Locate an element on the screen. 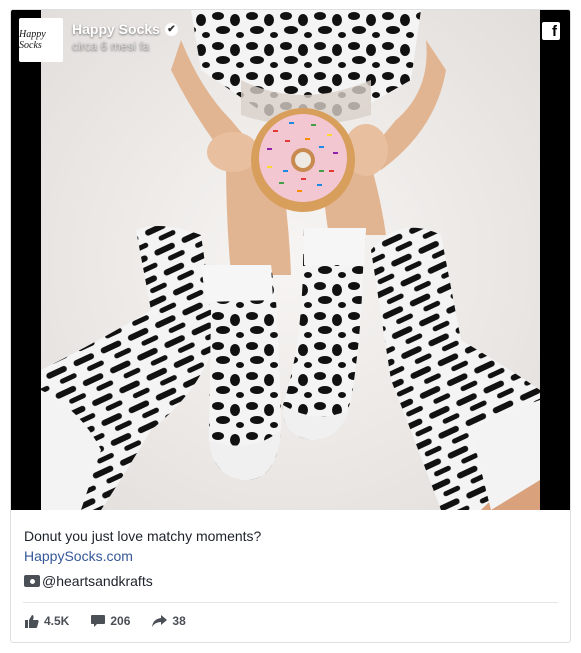 This screenshot has width=581, height=653. post-timestamp: circa 6 mesi fa is located at coordinates (125, 46).